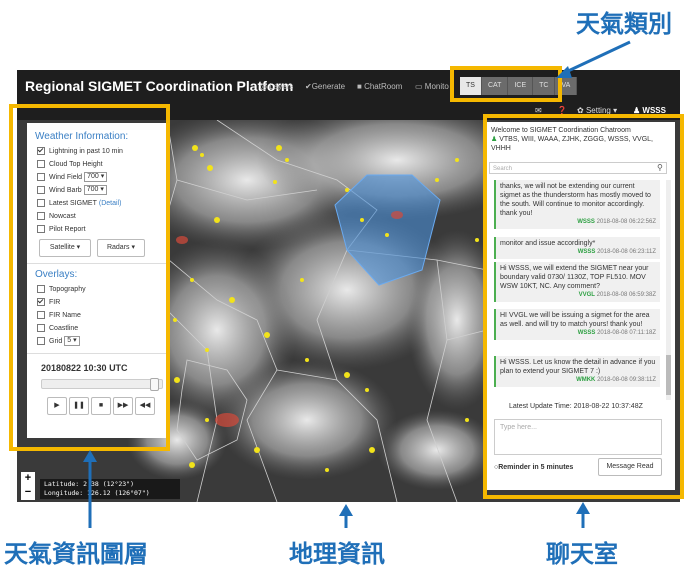 The height and width of the screenshot is (573, 700). I want to click on user-menu: ♟ WSSS, so click(649, 110).